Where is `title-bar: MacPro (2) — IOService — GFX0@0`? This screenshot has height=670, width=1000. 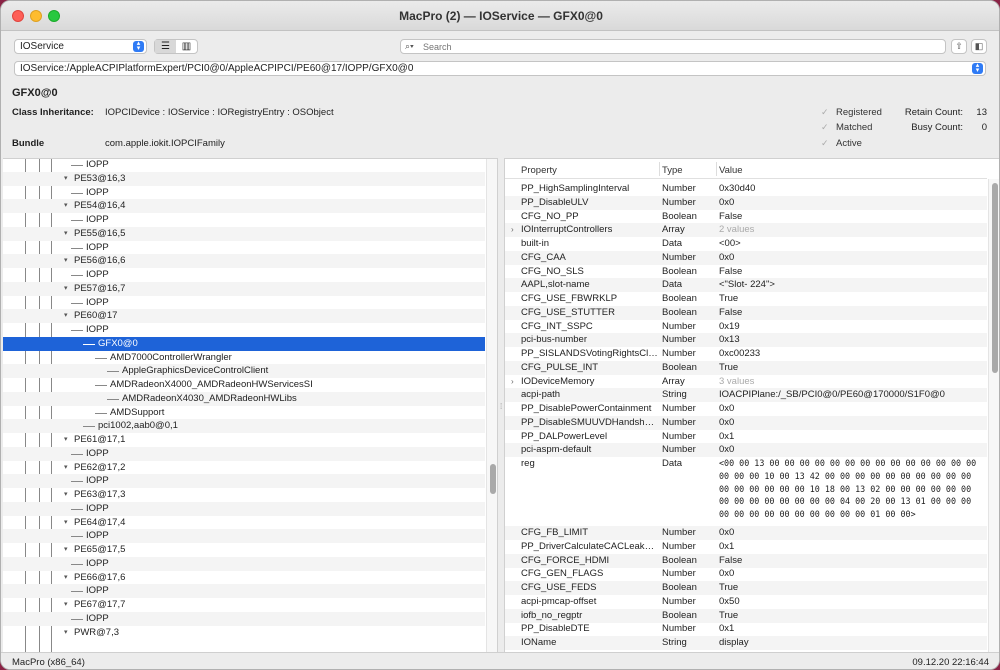
title-bar: MacPro (2) — IOService — GFX0@0 is located at coordinates (500, 16).